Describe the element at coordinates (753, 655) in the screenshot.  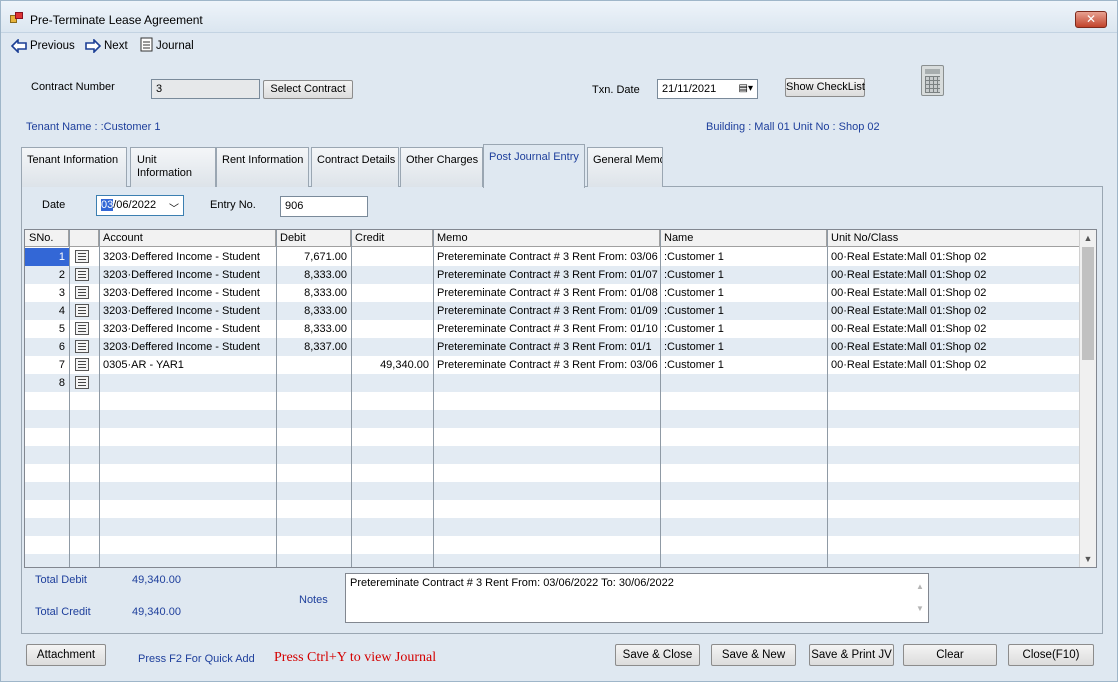
I see `save-new-button: Save & New` at that location.